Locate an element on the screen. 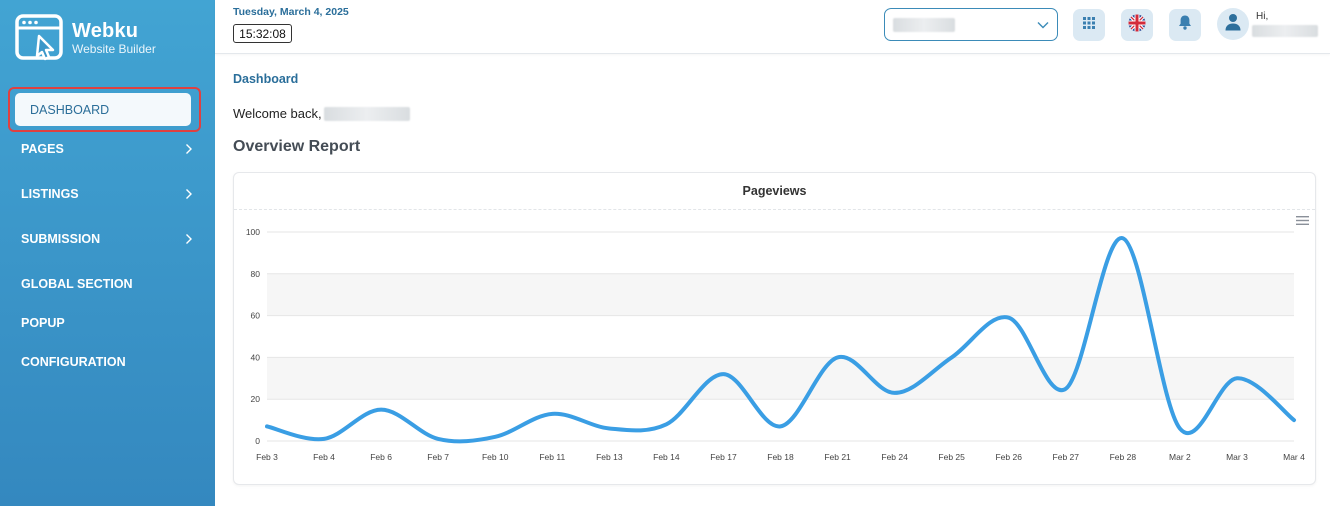 The height and width of the screenshot is (506, 1330). x-tick-label: Feb 28 is located at coordinates (1123, 457).